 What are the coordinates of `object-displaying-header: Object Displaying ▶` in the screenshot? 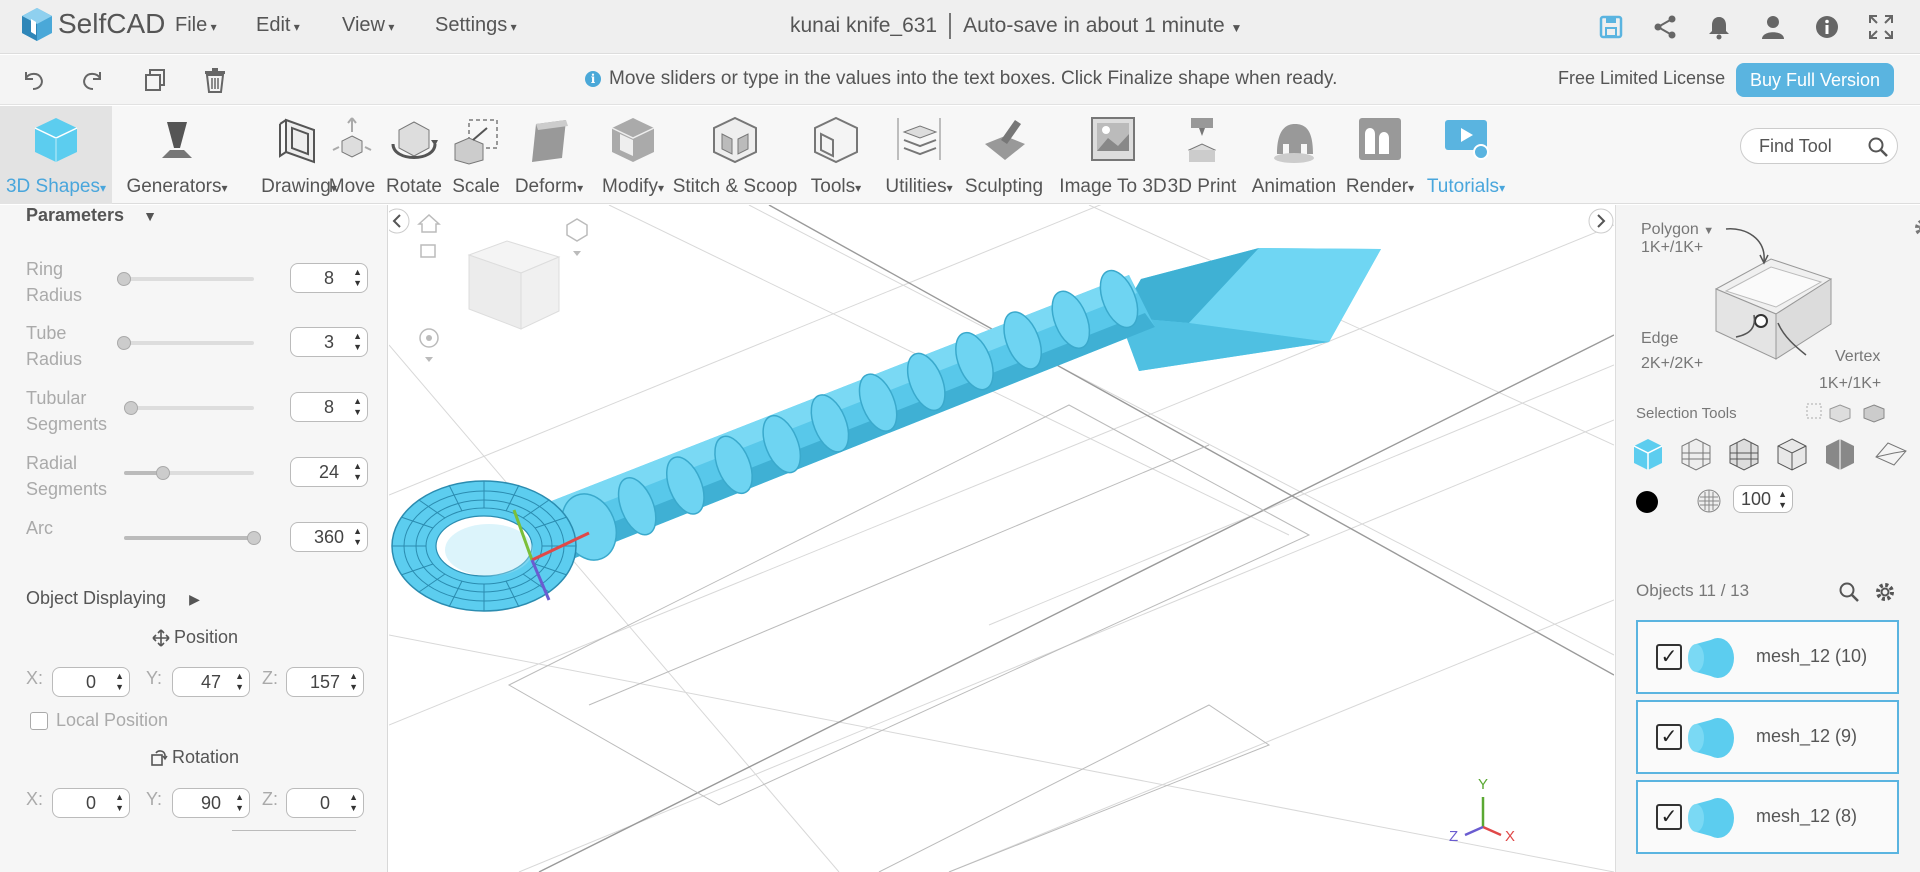 It's located at (113, 598).